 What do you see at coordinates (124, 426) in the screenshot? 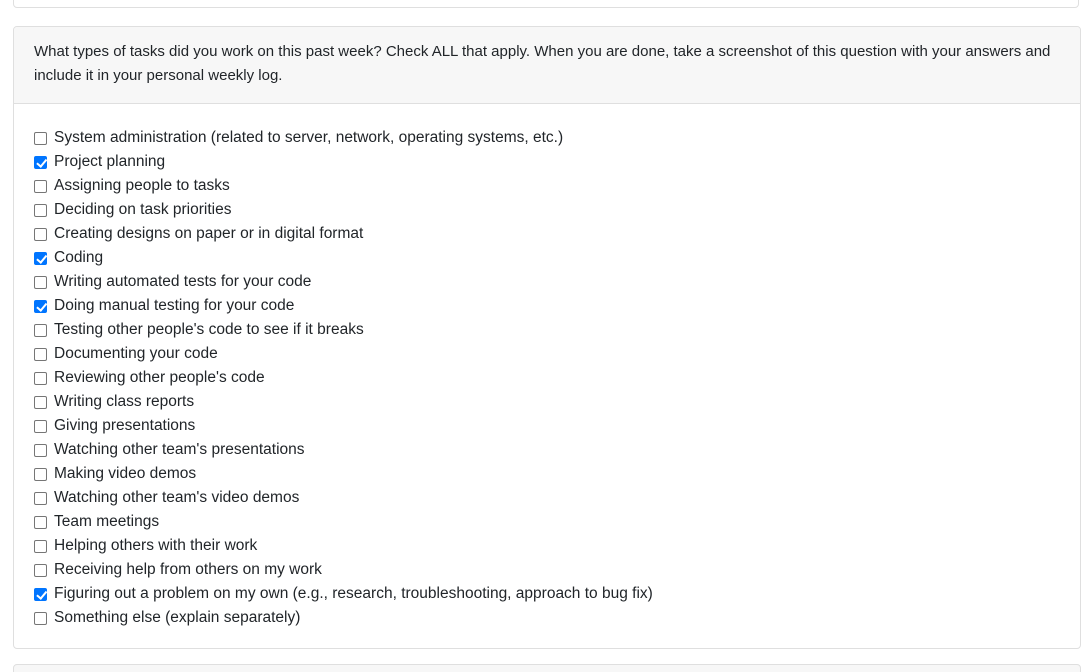
I see `option-label: Giving presentations` at bounding box center [124, 426].